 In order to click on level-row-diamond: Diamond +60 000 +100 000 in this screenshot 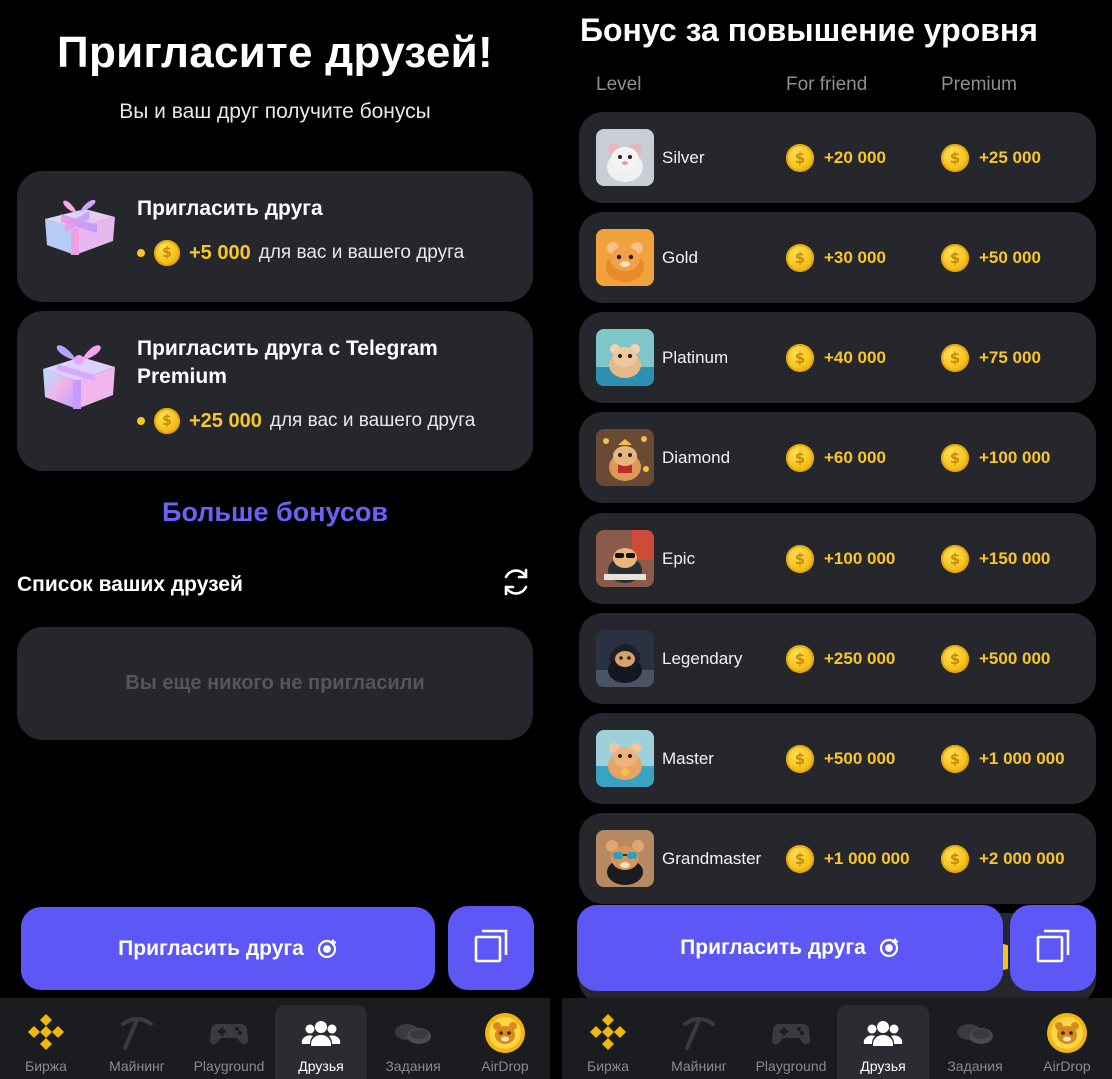, I will do `click(837, 457)`.